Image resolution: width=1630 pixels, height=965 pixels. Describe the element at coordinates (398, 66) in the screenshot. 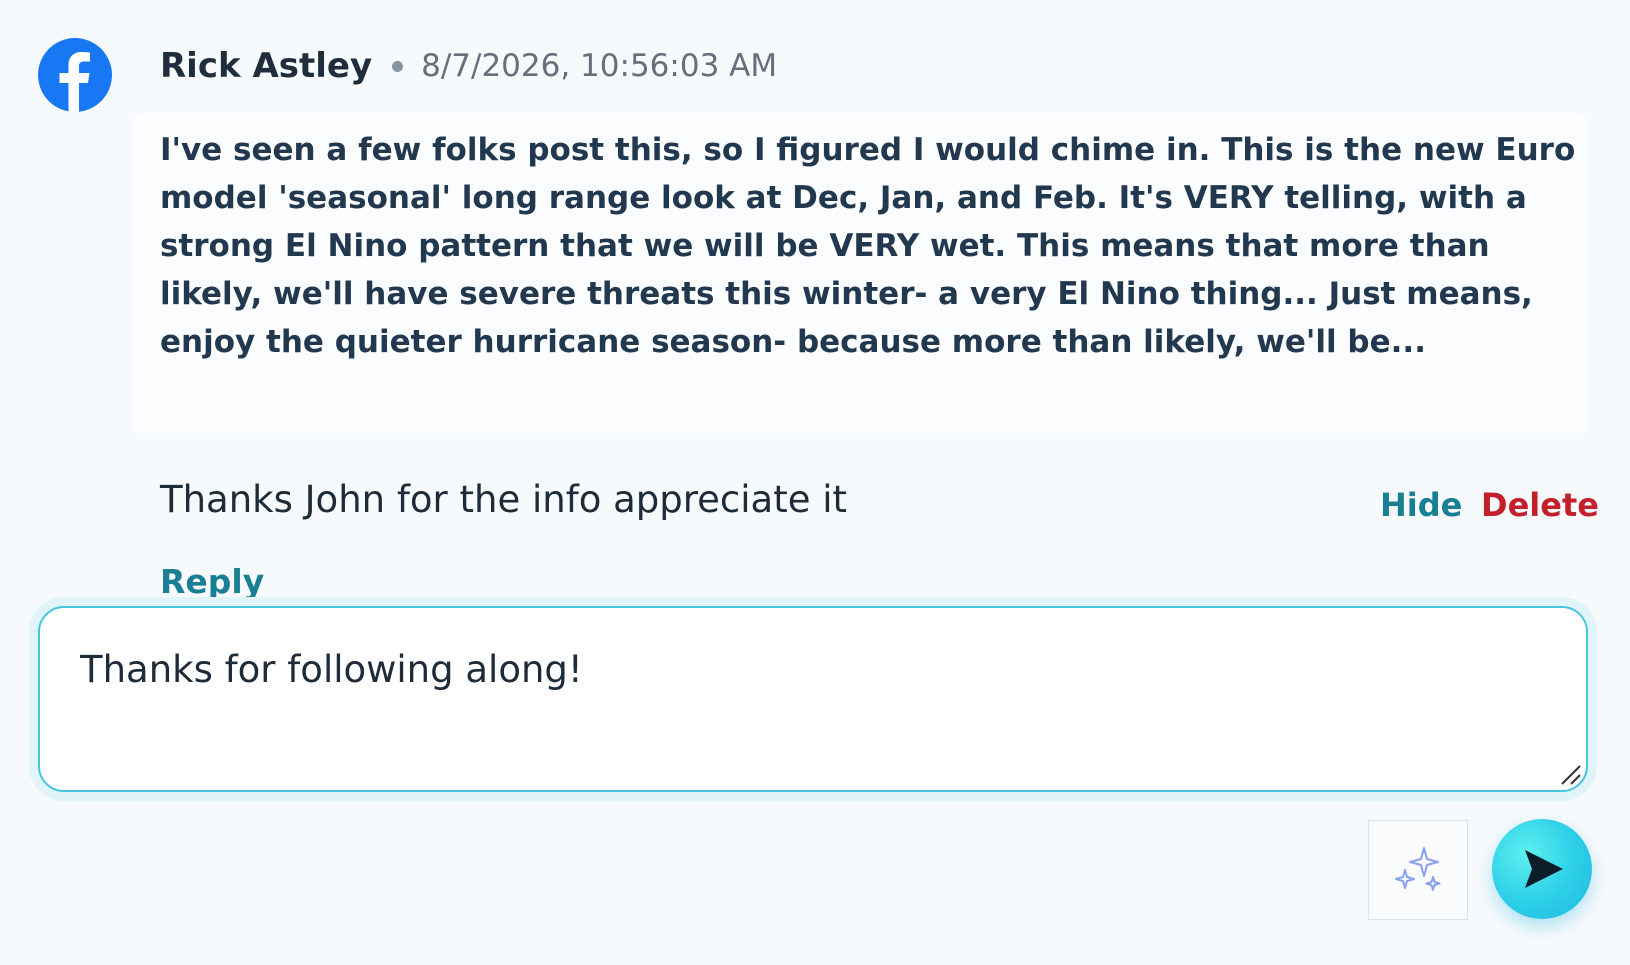

I see `separator-dot` at that location.